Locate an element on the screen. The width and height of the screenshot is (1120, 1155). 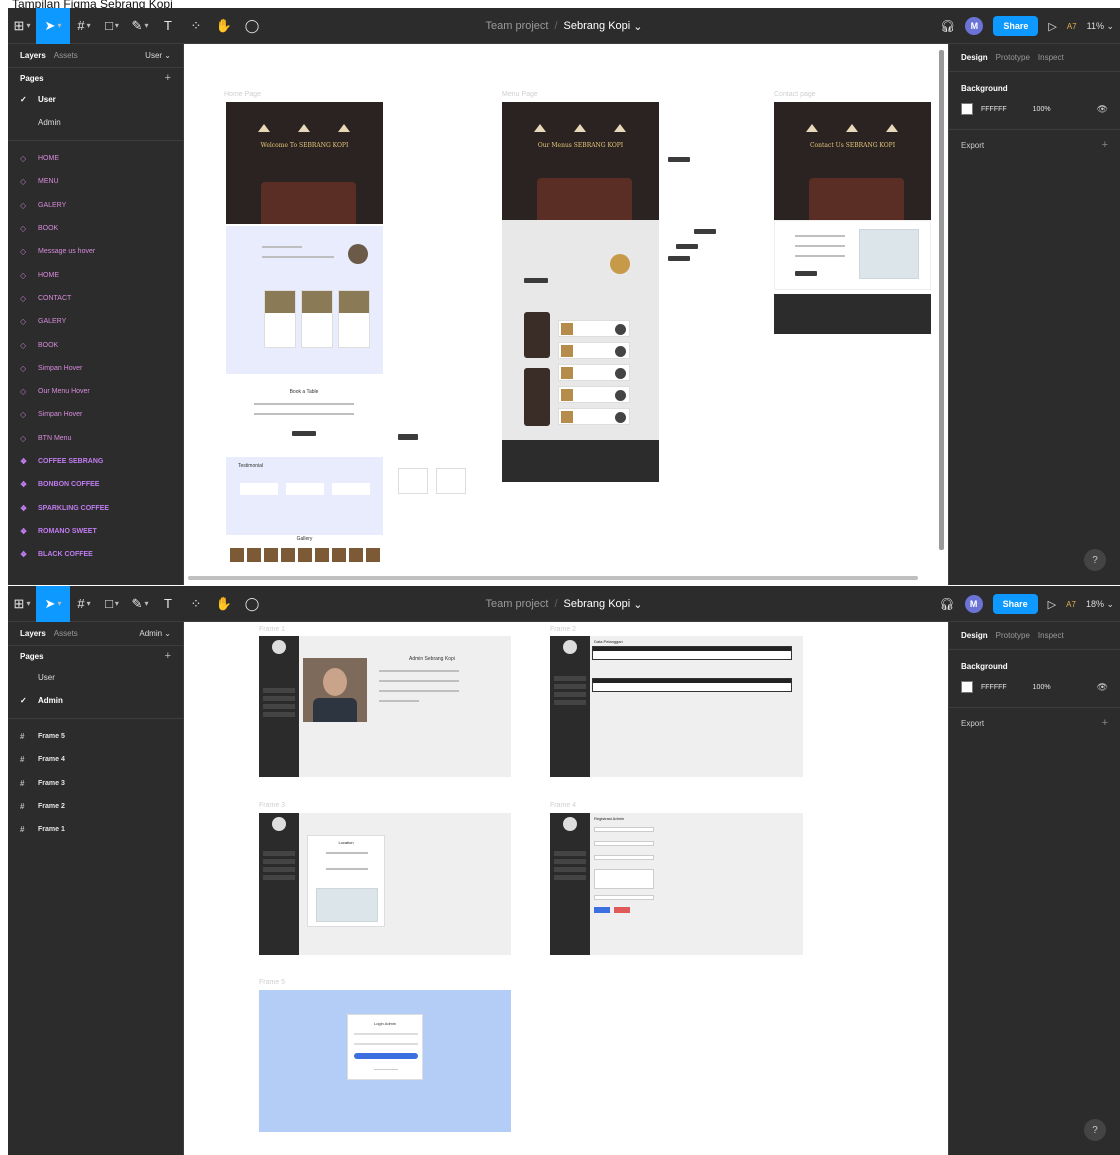
layer-item: ❖ BLACK COFFEE is located at coordinates (95, 554).